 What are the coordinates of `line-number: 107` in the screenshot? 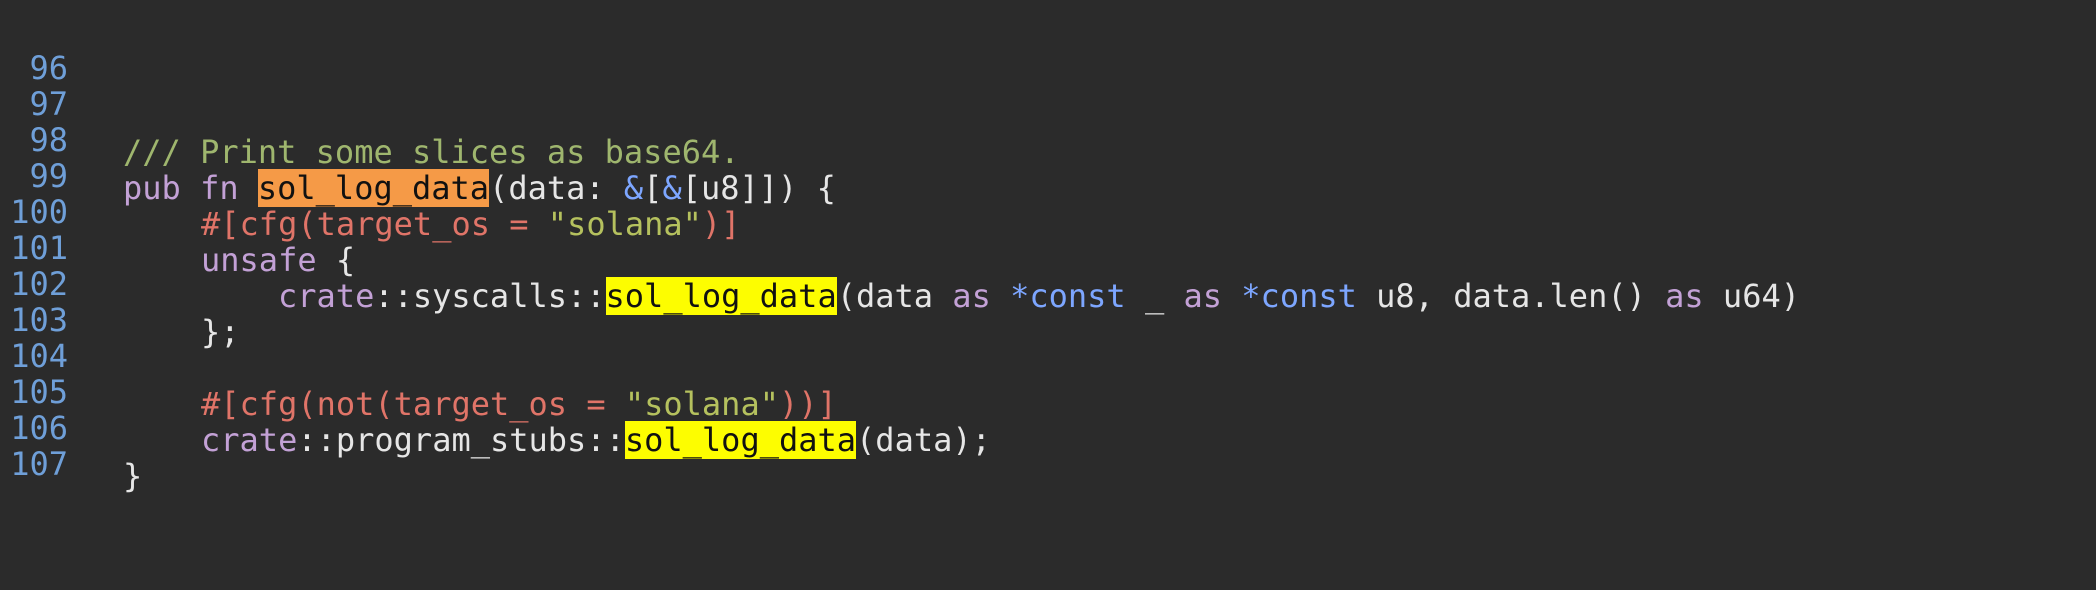 It's located at (39, 464).